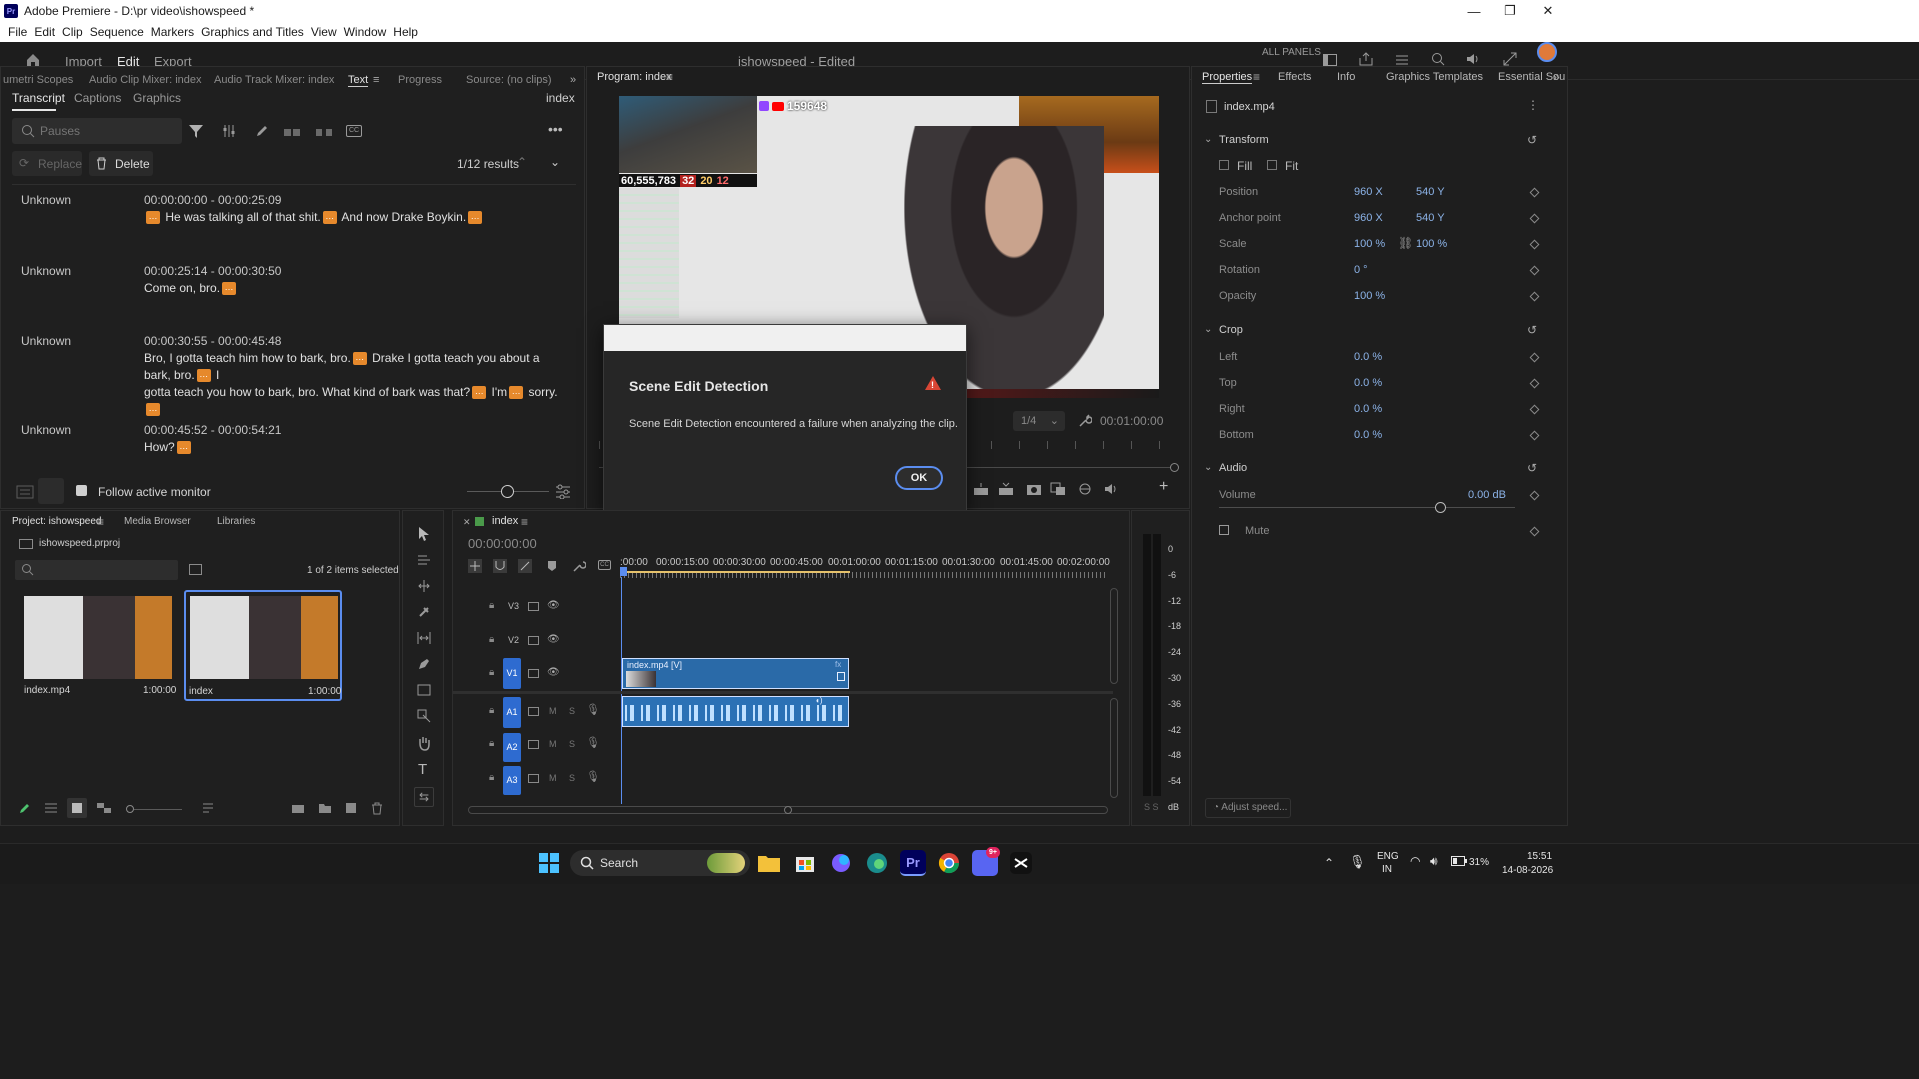 The width and height of the screenshot is (1919, 1079). I want to click on razor-tool-icon, so click(424, 612).